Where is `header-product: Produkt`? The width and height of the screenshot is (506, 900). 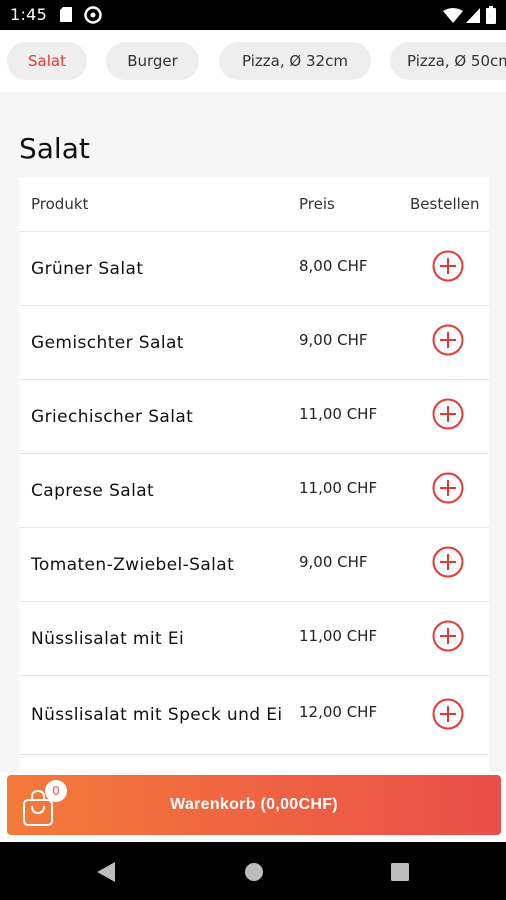 header-product: Produkt is located at coordinates (60, 204).